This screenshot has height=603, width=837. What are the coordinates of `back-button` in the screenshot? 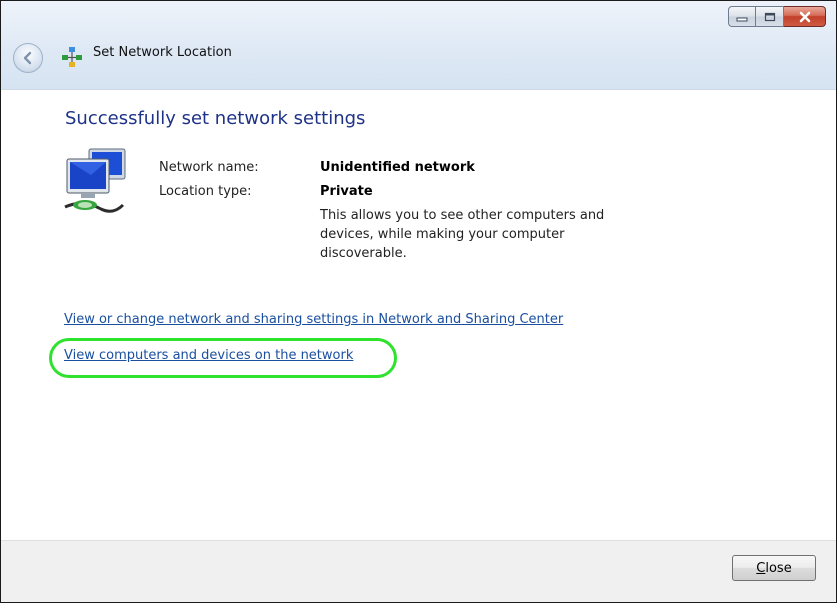 It's located at (28, 58).